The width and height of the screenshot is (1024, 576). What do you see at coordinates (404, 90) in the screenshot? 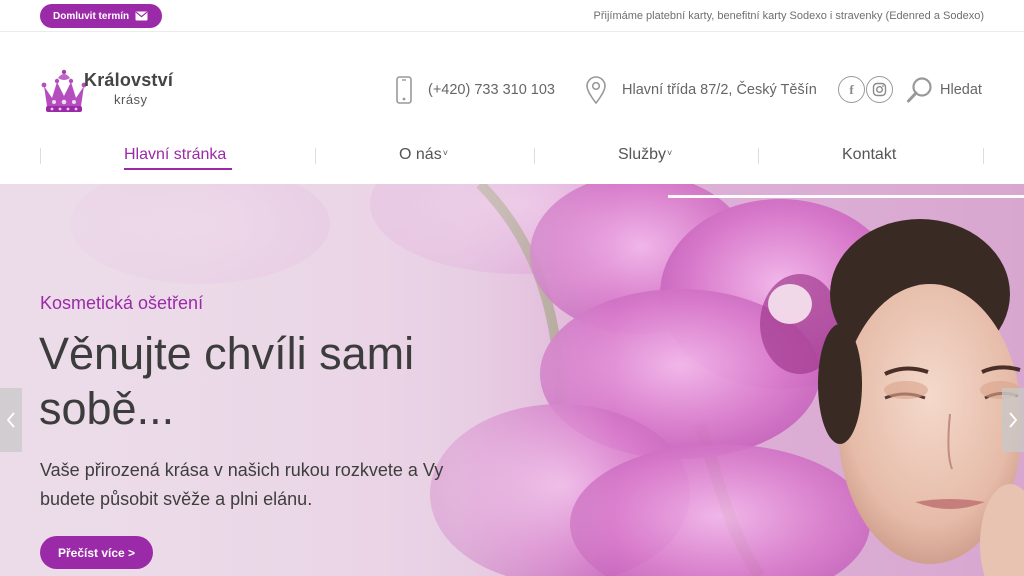
I see `phone-icon` at bounding box center [404, 90].